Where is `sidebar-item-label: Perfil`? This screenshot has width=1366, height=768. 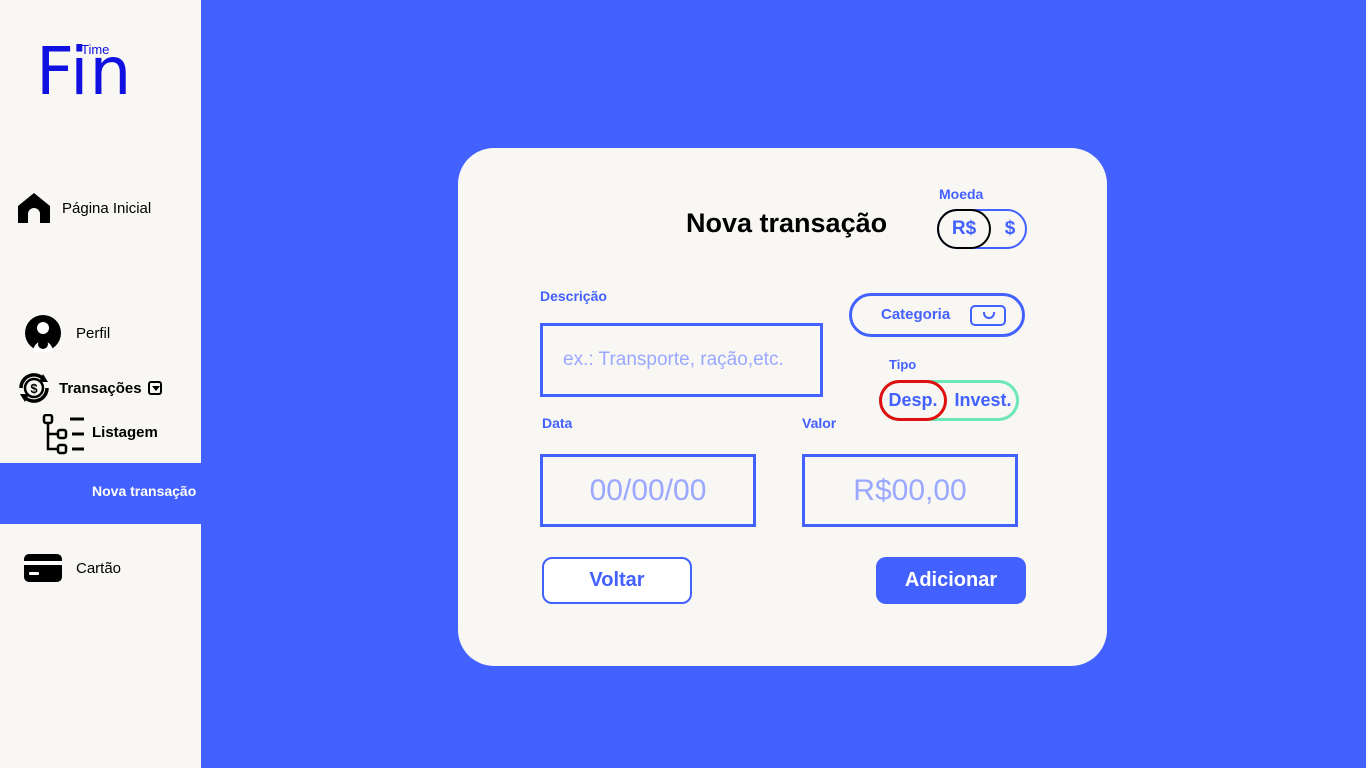 sidebar-item-label: Perfil is located at coordinates (93, 333).